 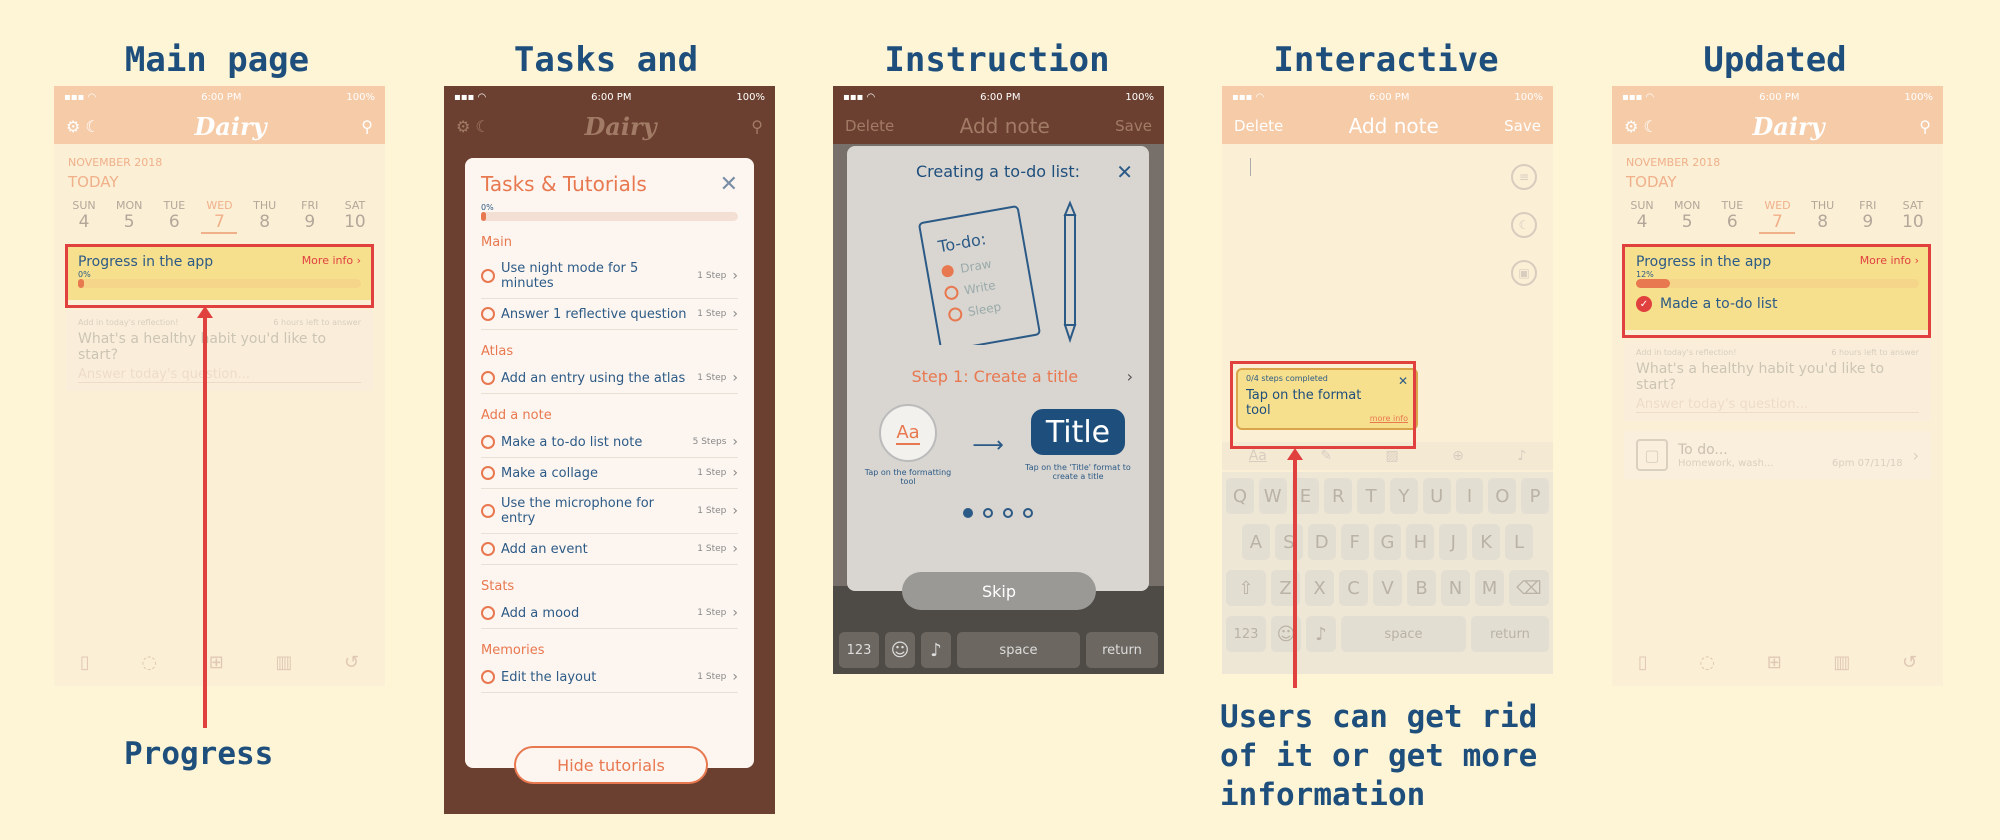 I want to click on lock-icon: ▣, so click(x=1524, y=273).